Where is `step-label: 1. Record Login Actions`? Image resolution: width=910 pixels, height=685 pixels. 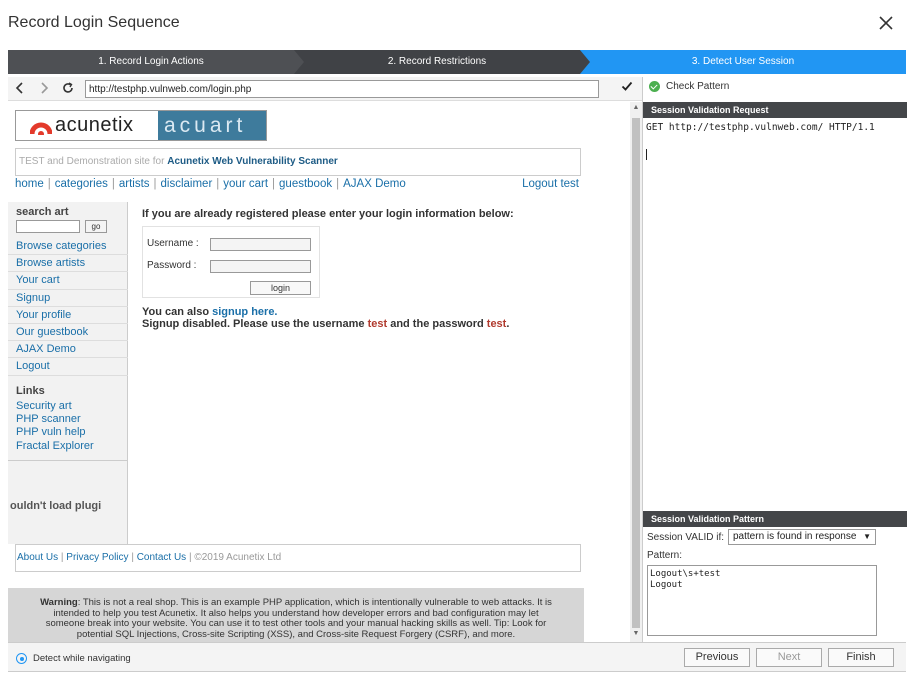 step-label: 1. Record Login Actions is located at coordinates (151, 61).